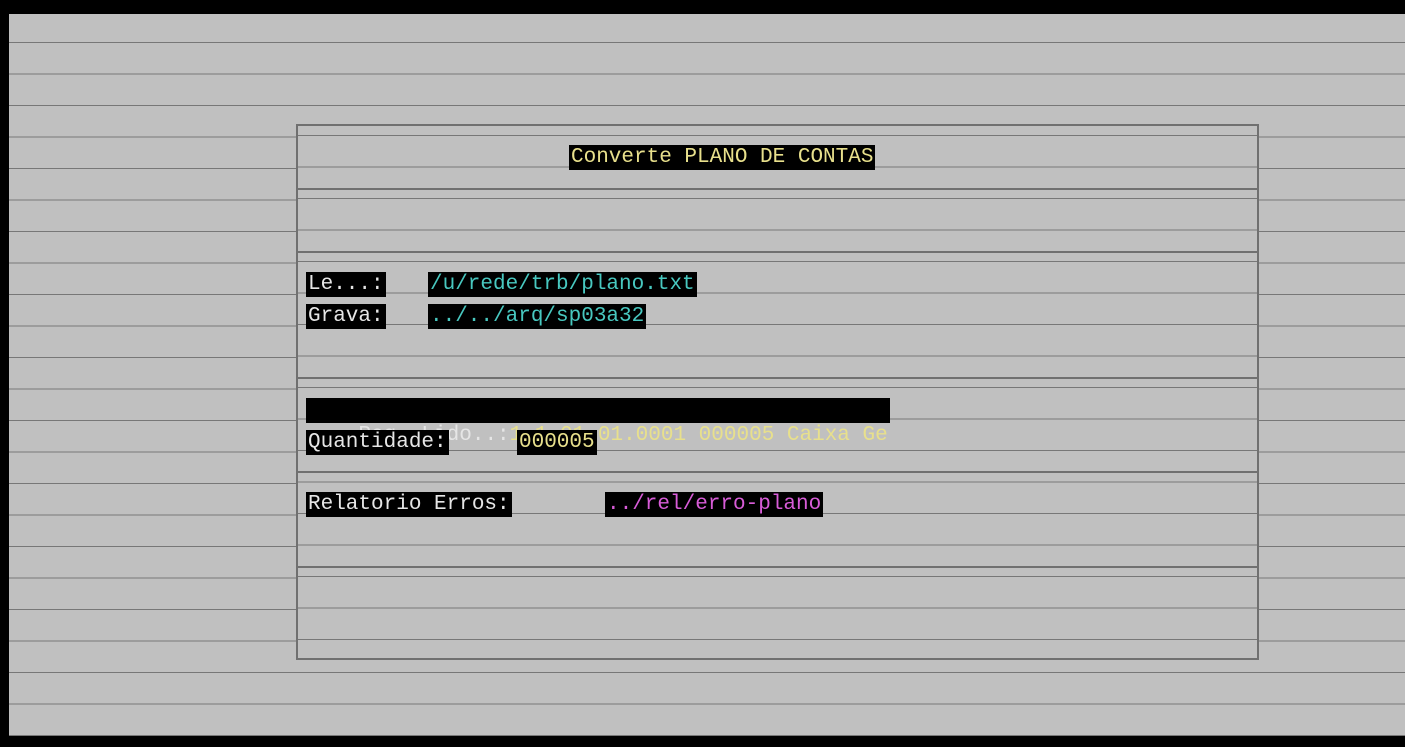 The image size is (1405, 747). What do you see at coordinates (722, 157) in the screenshot?
I see `dialog-title: Converte PLANO DE CONTAS` at bounding box center [722, 157].